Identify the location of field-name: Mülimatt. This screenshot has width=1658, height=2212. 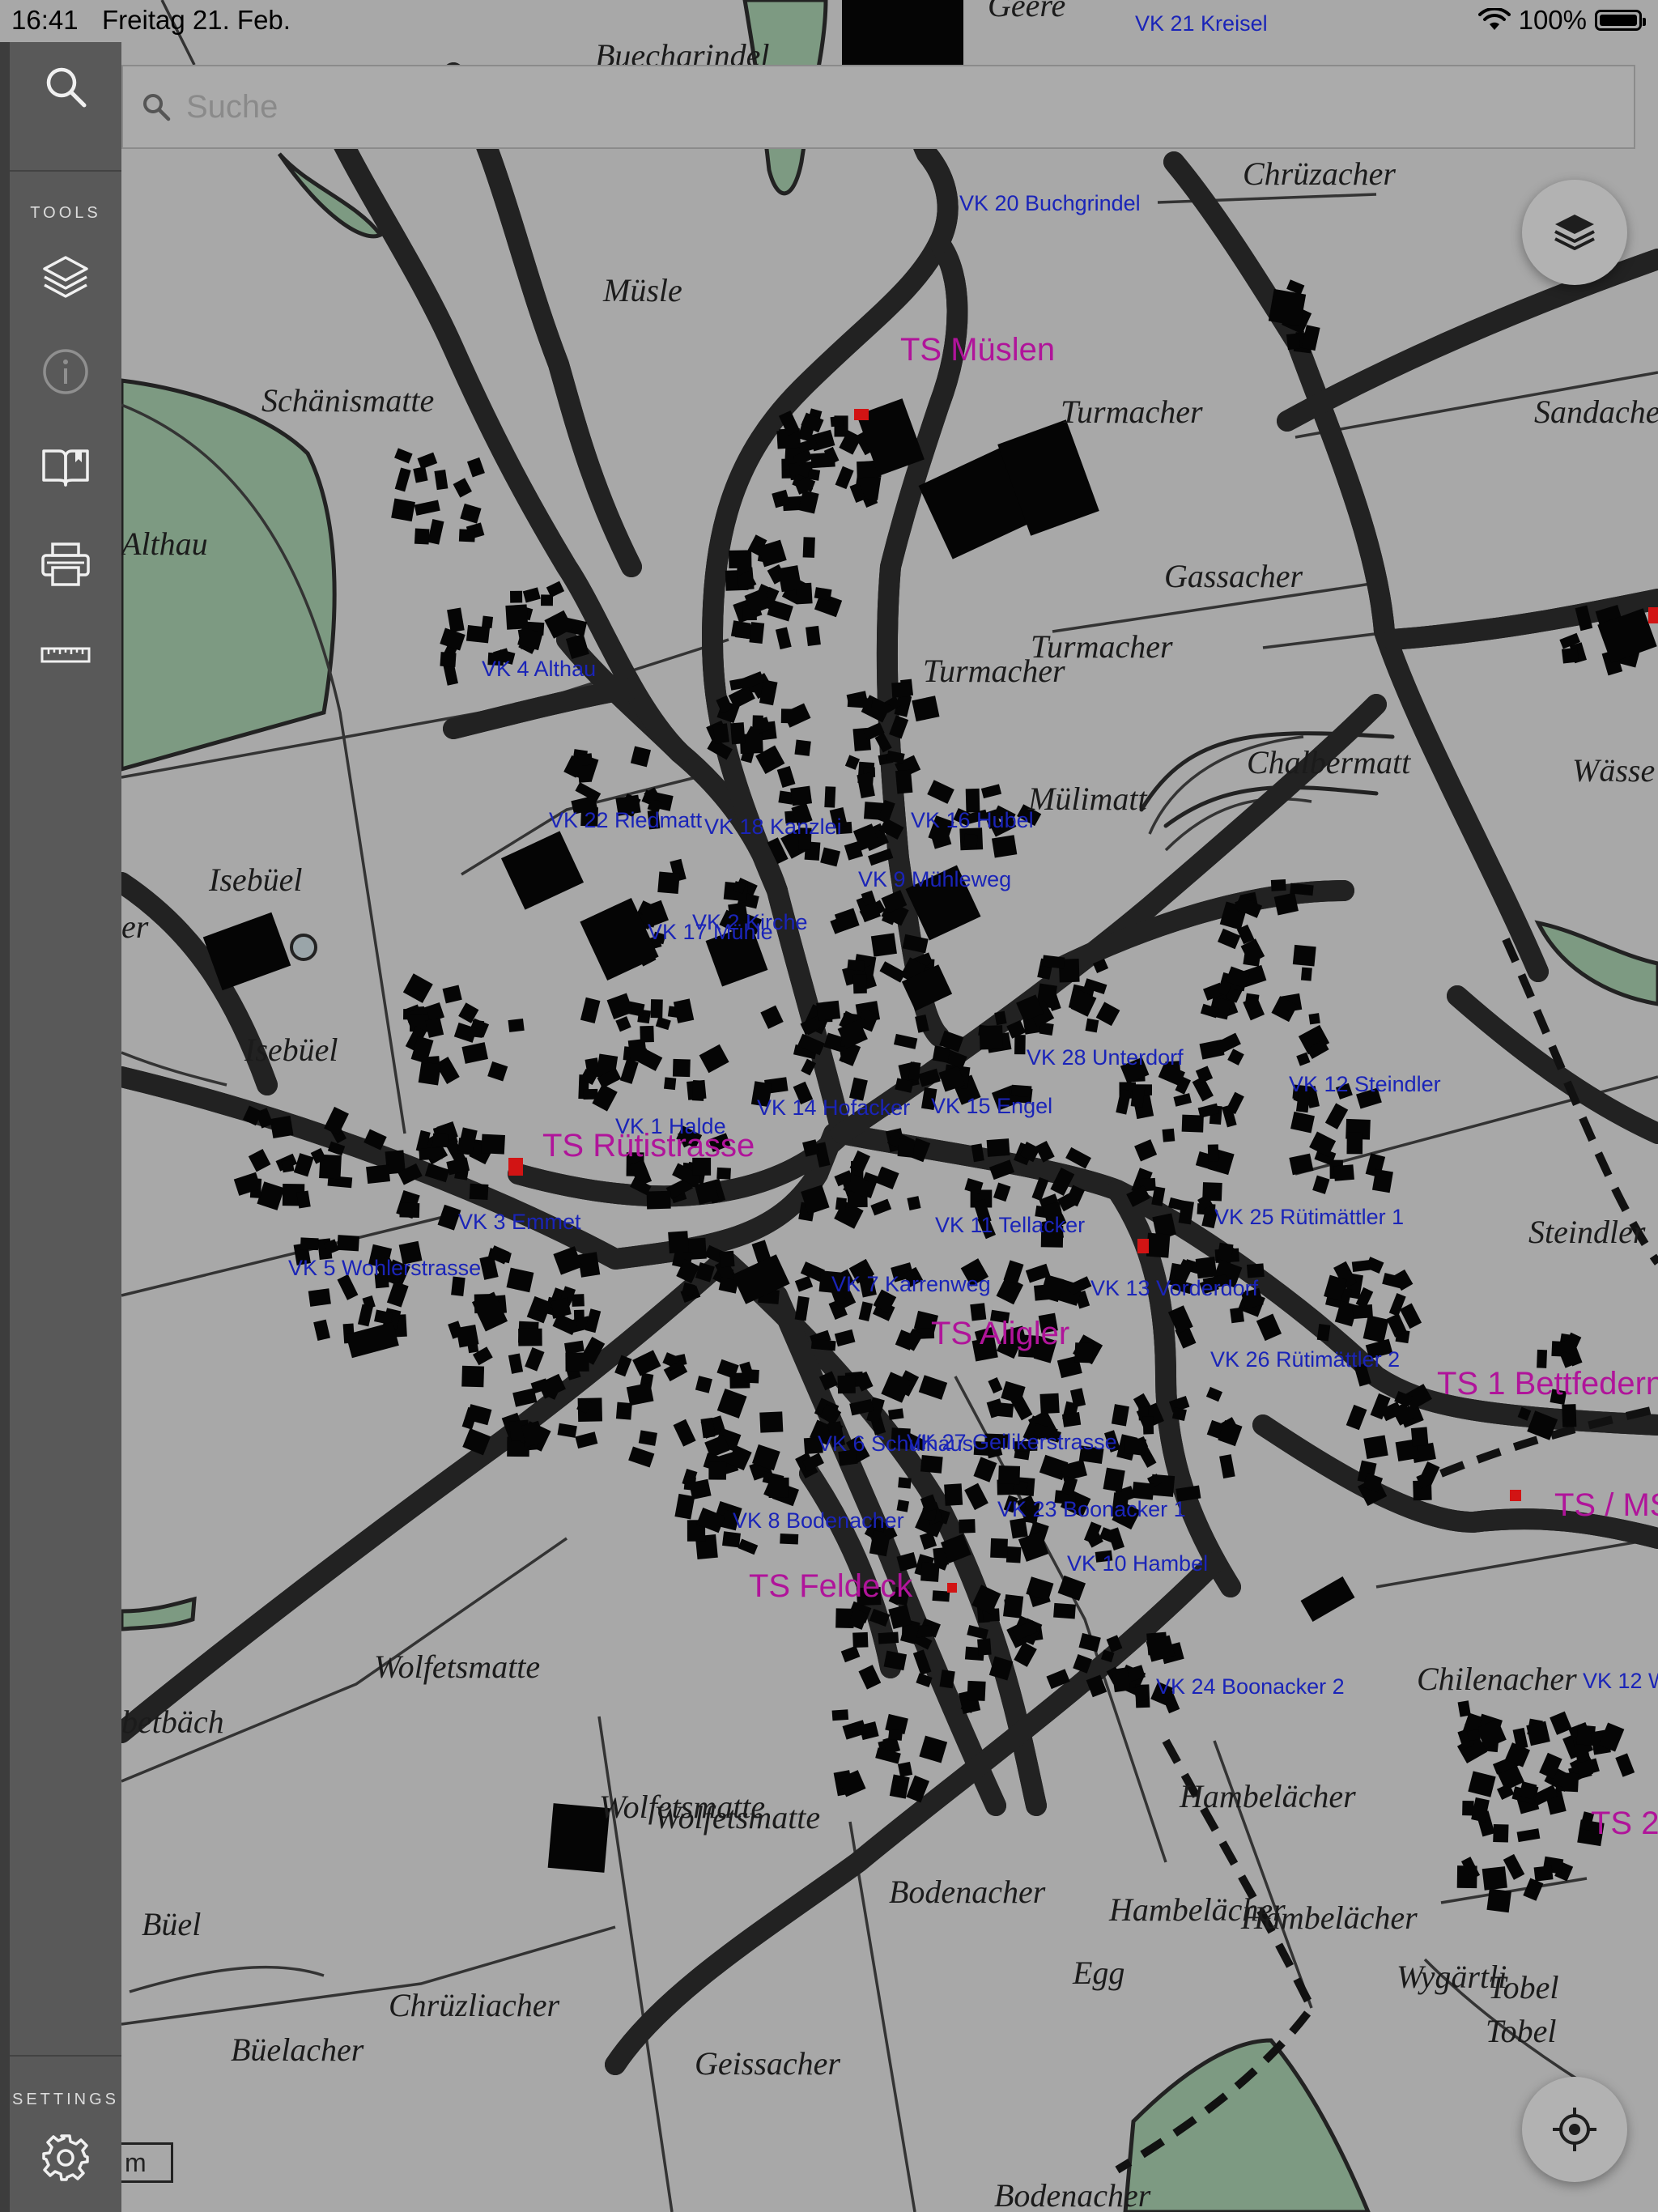
(1087, 799).